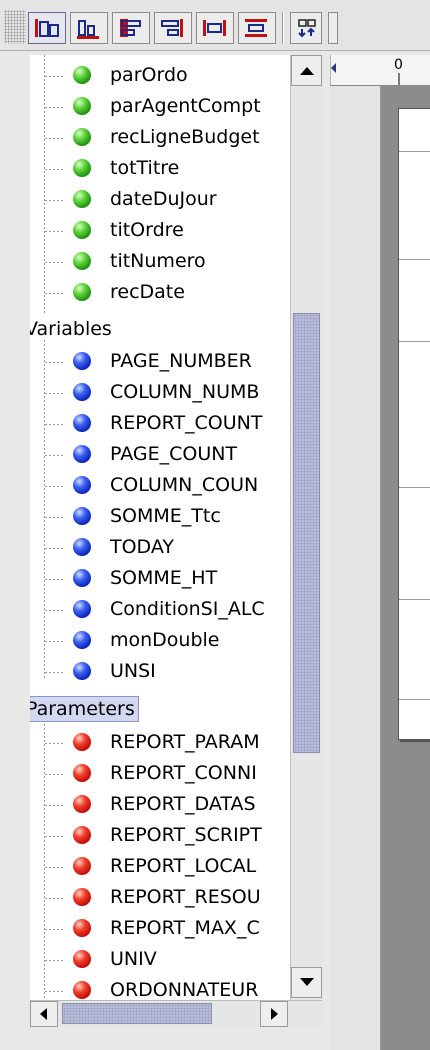  What do you see at coordinates (333, 68) in the screenshot?
I see `collapse-arrow-icon` at bounding box center [333, 68].